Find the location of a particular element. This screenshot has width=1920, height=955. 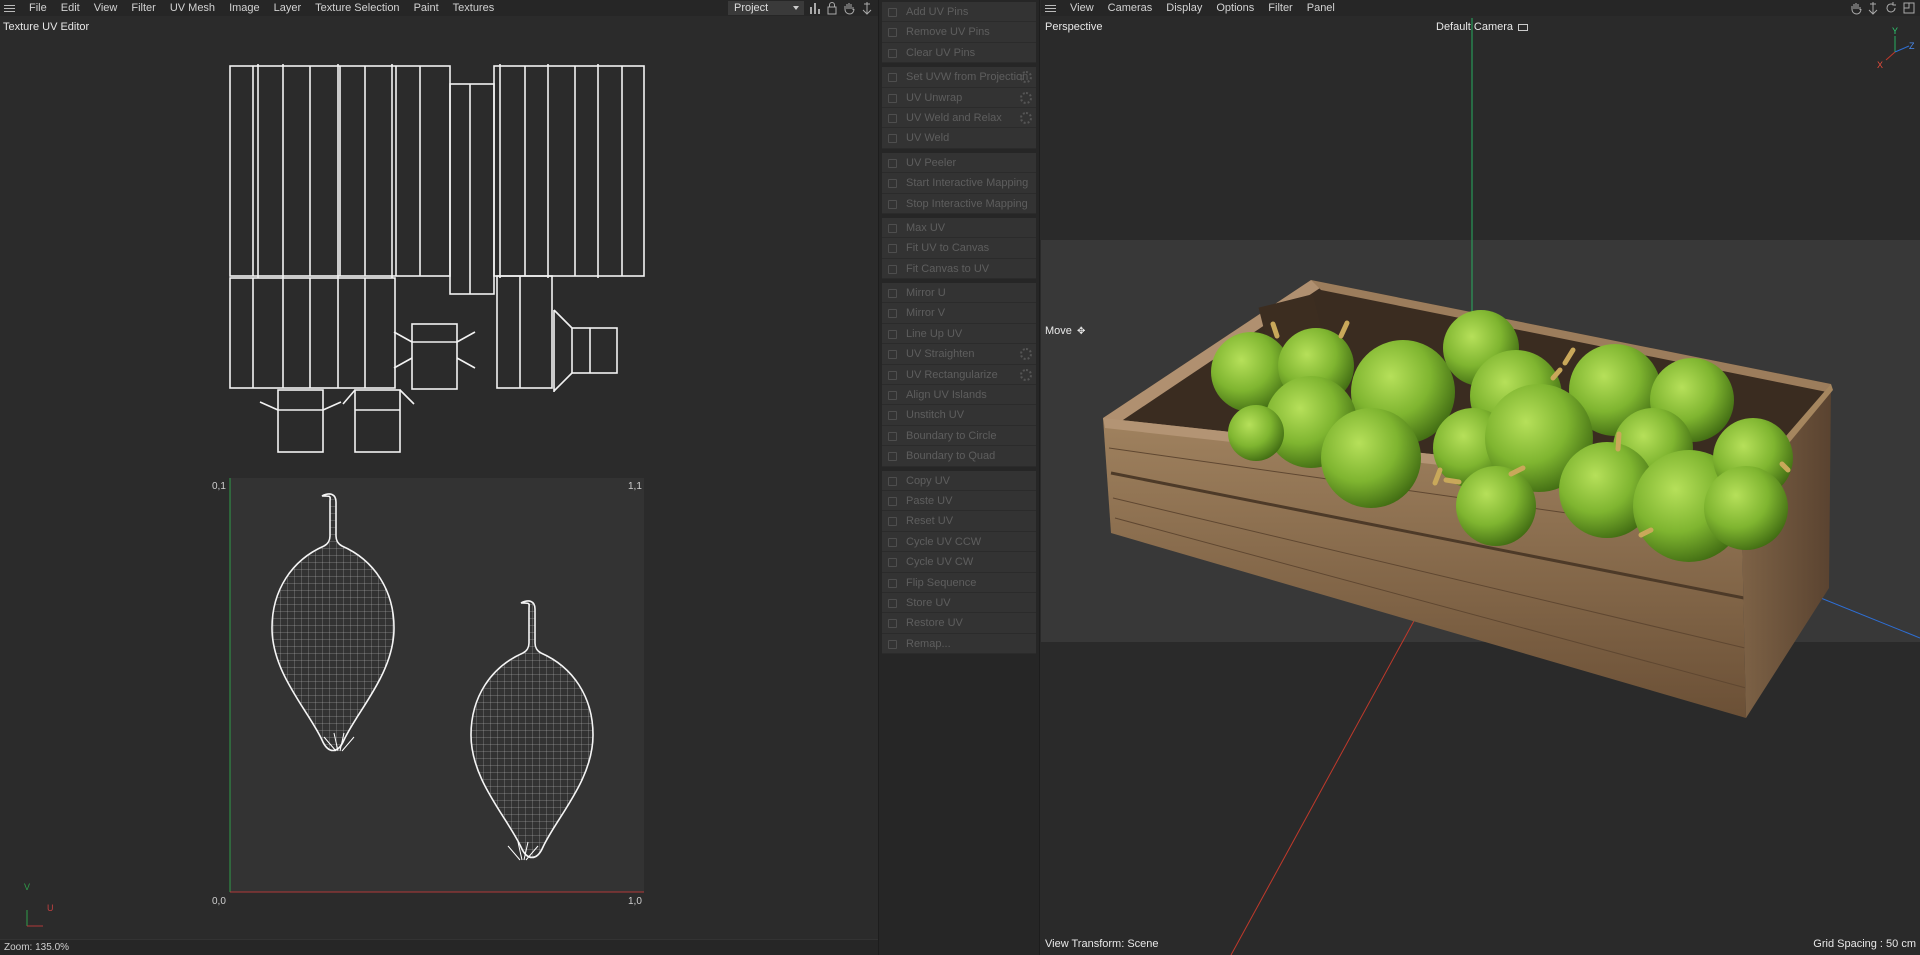

command-label: Boundary to Circle is located at coordinates (951, 435).